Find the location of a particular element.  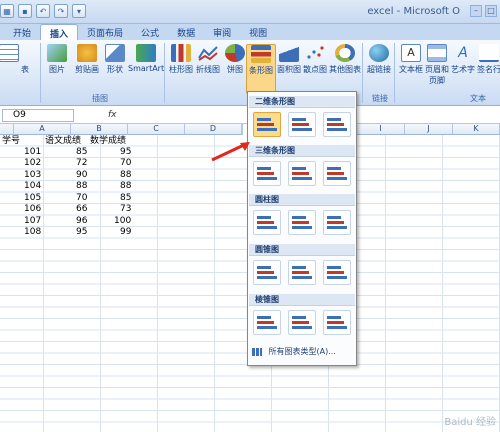

table-header: 学号 is located at coordinates (11, 141).